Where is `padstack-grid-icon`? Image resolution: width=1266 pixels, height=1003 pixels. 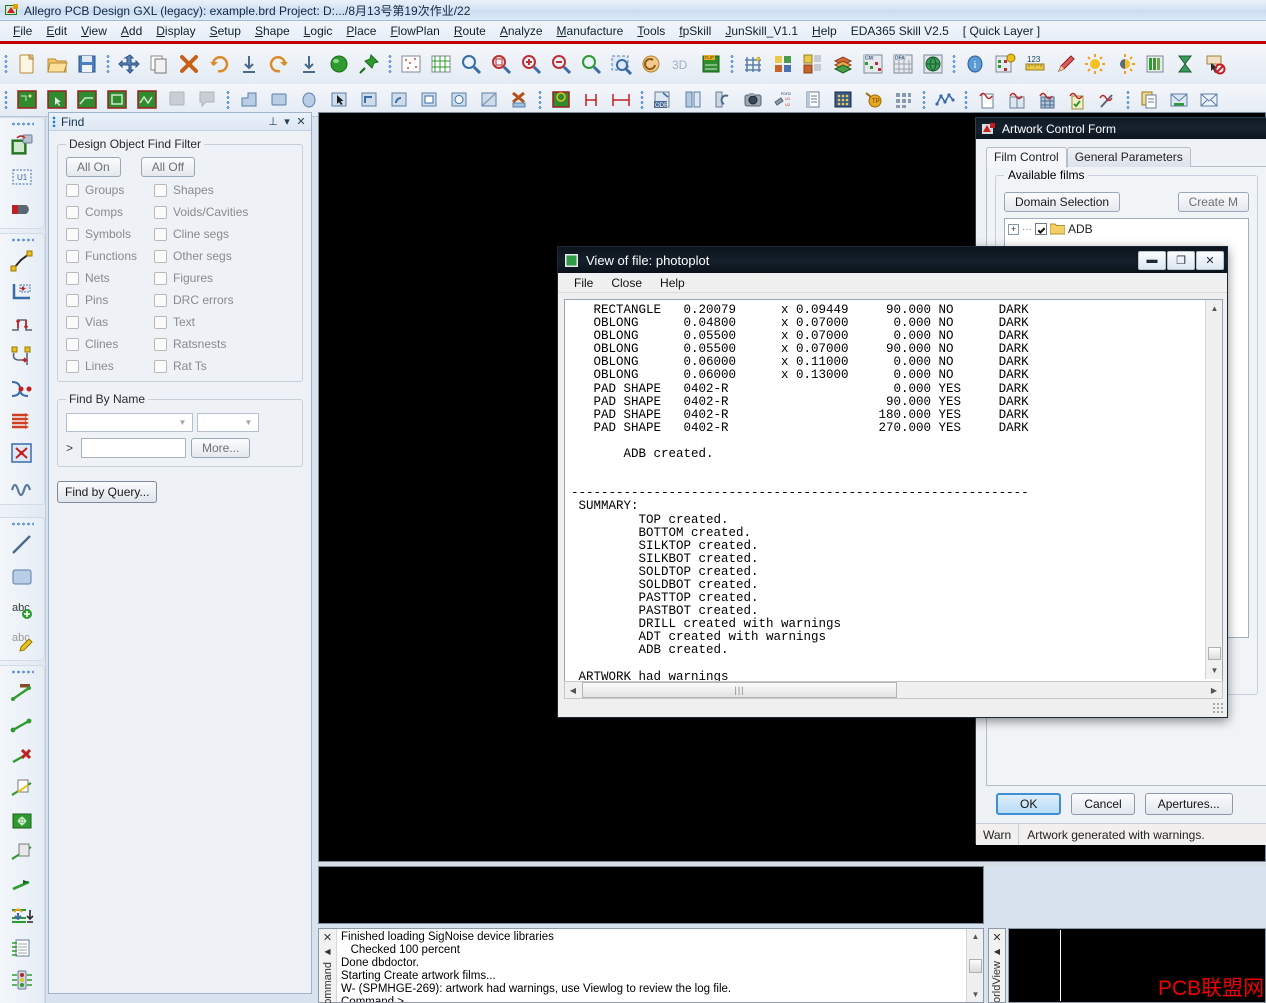
padstack-grid-icon is located at coordinates (903, 100).